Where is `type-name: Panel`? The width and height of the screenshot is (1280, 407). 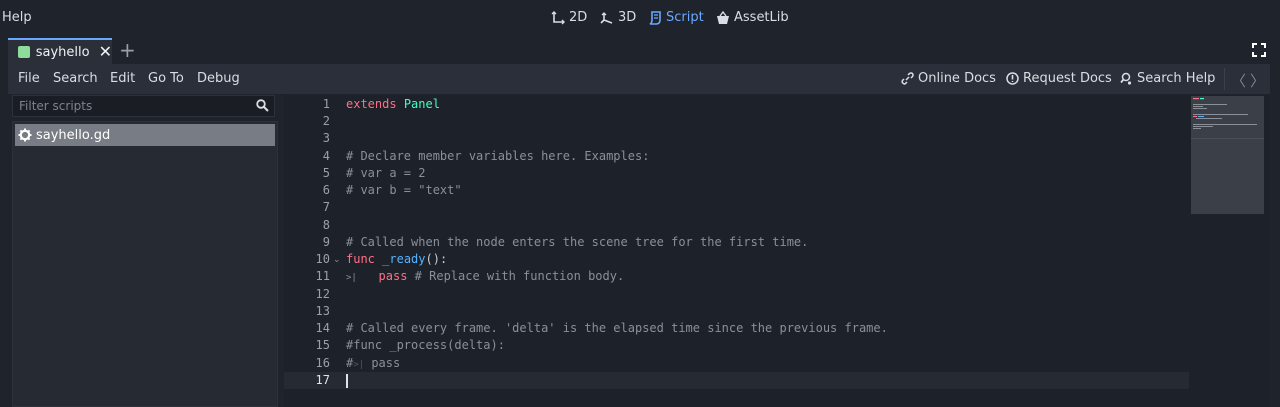 type-name: Panel is located at coordinates (421, 104).